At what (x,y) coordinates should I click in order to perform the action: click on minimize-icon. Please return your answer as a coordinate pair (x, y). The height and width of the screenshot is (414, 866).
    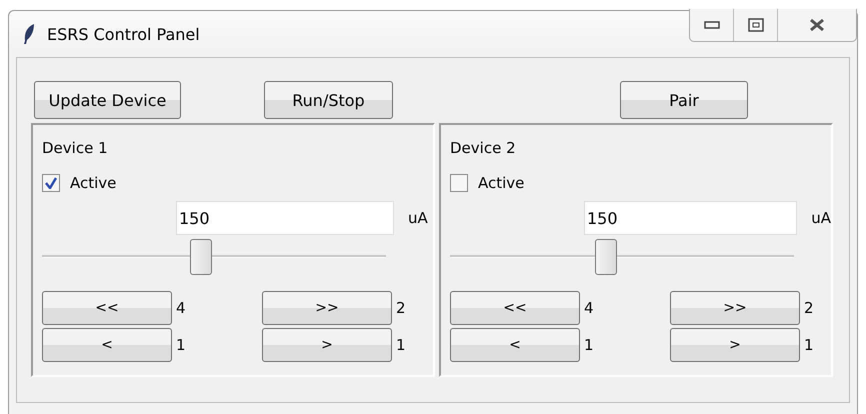
    Looking at the image, I should click on (712, 25).